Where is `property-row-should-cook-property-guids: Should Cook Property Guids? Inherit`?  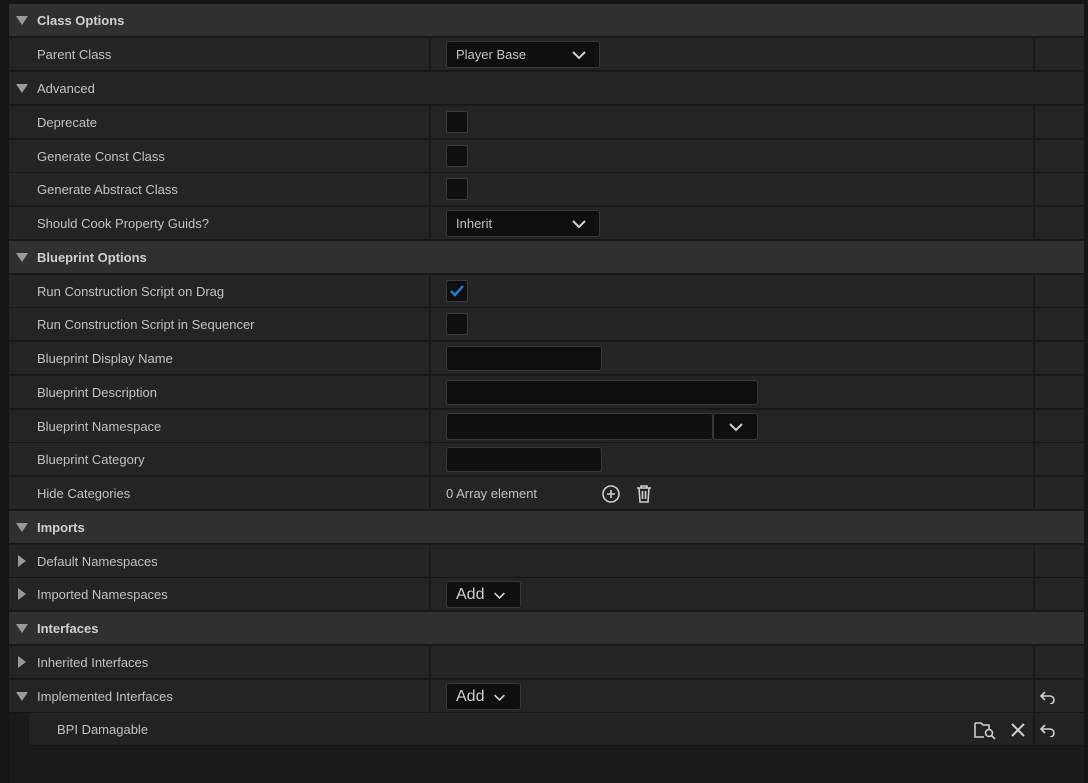
property-row-should-cook-property-guids: Should Cook Property Guids? Inherit is located at coordinates (546, 223).